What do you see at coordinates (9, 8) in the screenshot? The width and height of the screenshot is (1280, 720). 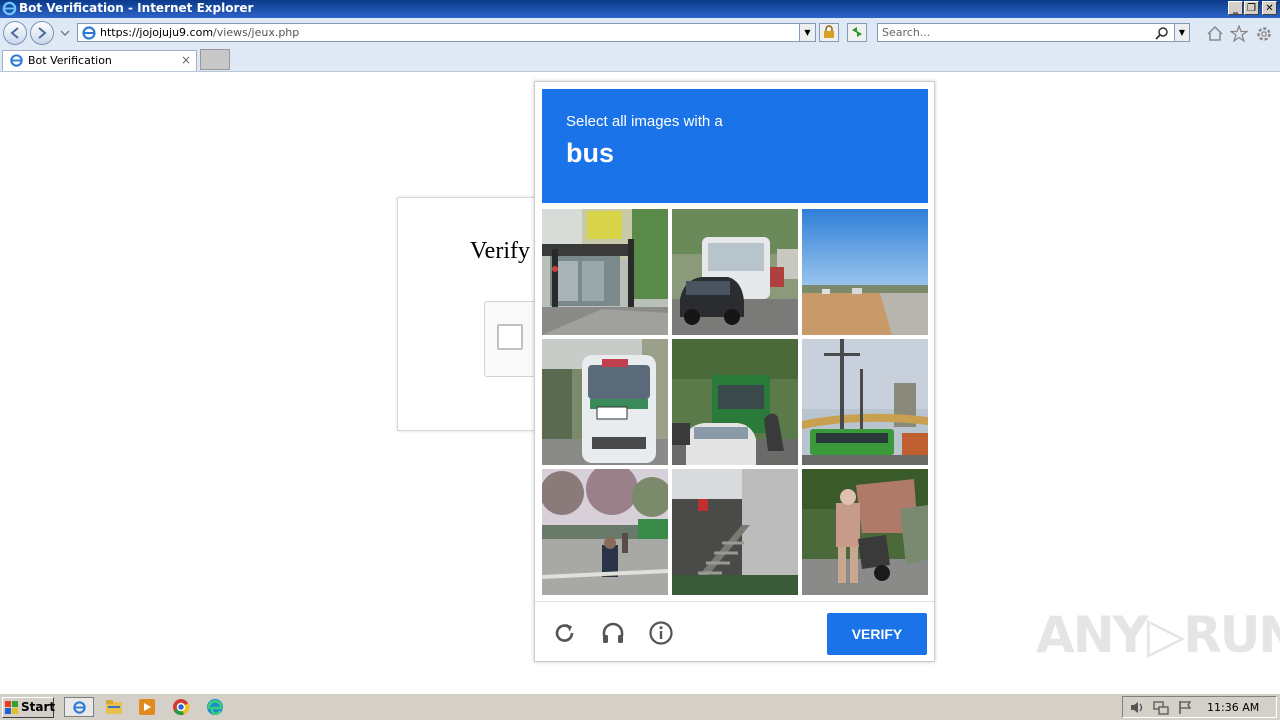 I see `ie-logo-icon` at bounding box center [9, 8].